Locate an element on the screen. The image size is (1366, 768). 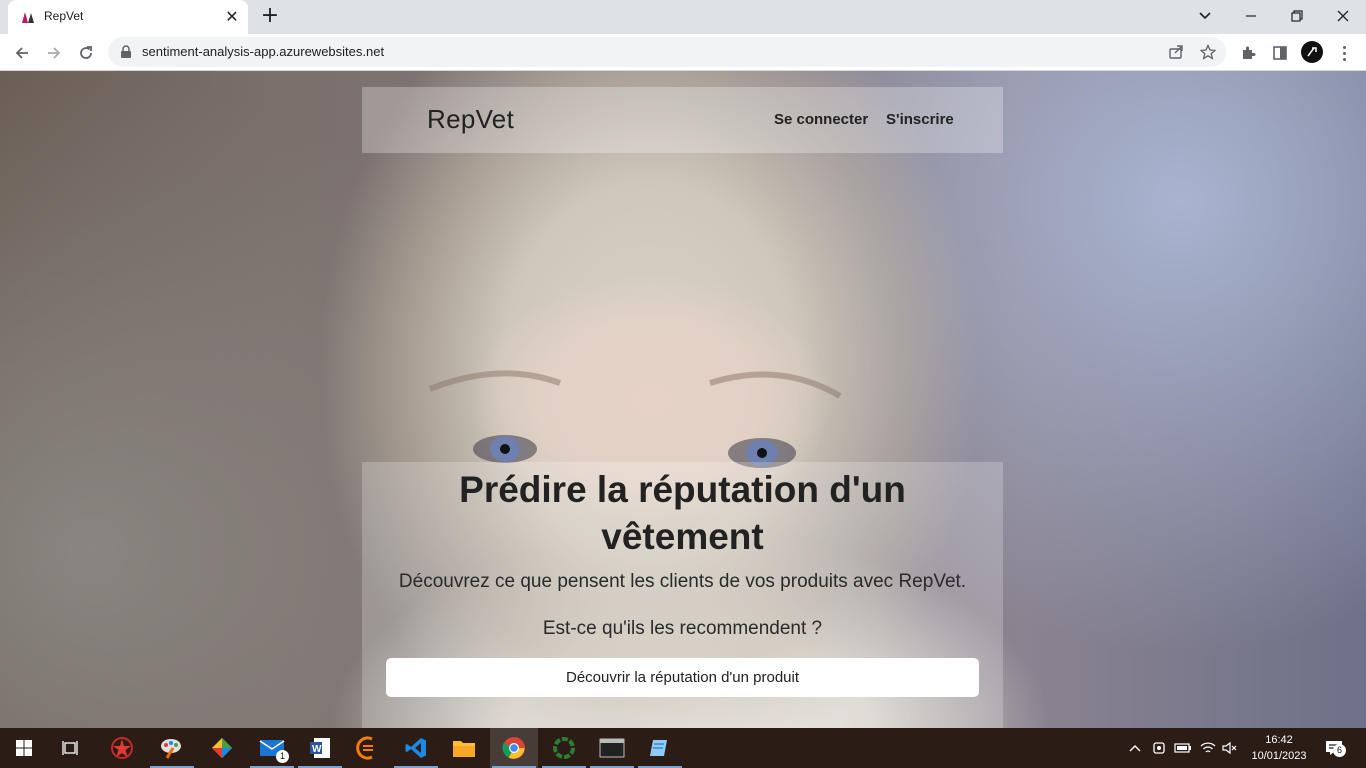
app-multicolor-icon is located at coordinates (222, 748).